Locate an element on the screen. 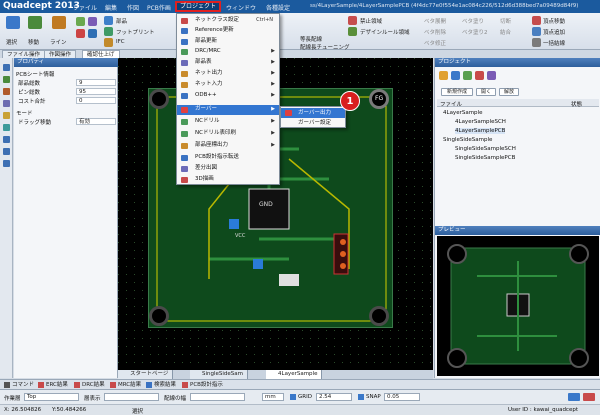  design-rule-area-label: デザインルール領域 is located at coordinates (385, 32).